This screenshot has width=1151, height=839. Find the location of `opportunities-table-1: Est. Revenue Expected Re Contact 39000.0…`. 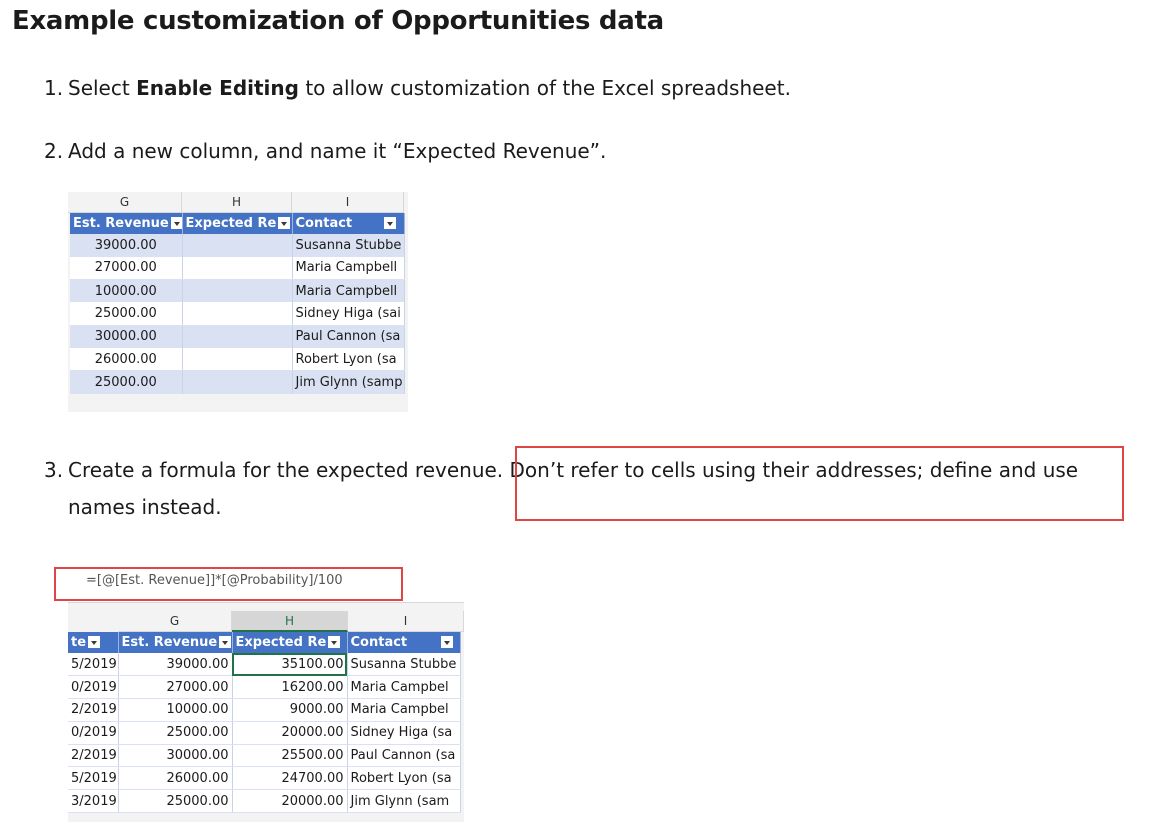

opportunities-table-1: Est. Revenue Expected Re Contact 39000.0… is located at coordinates (237, 303).